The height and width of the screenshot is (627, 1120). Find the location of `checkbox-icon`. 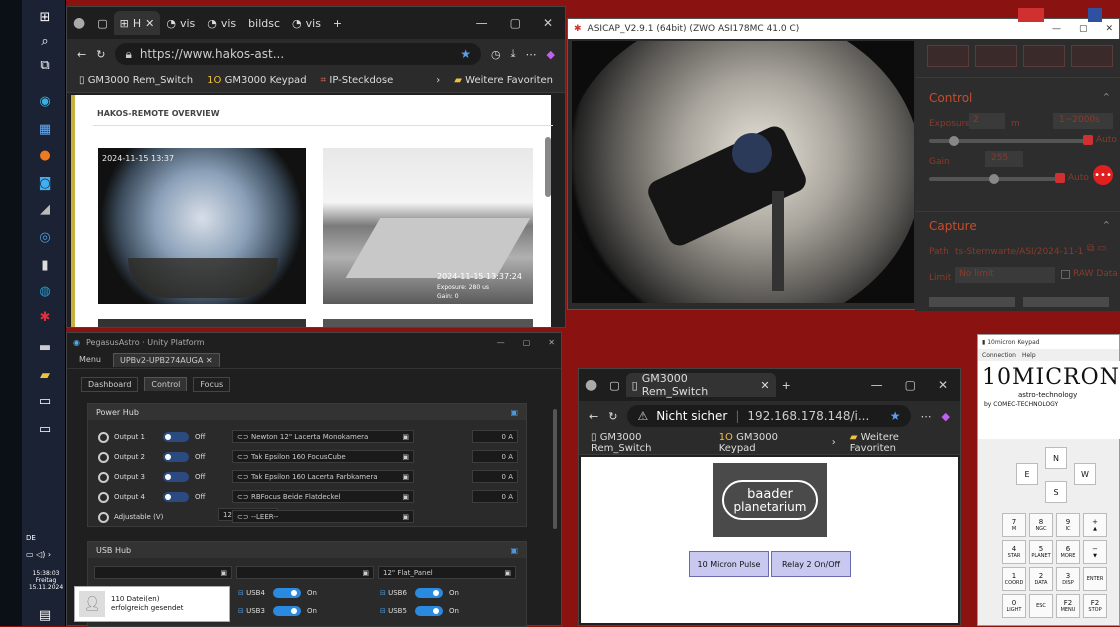

checkbox-icon is located at coordinates (1065, 274).